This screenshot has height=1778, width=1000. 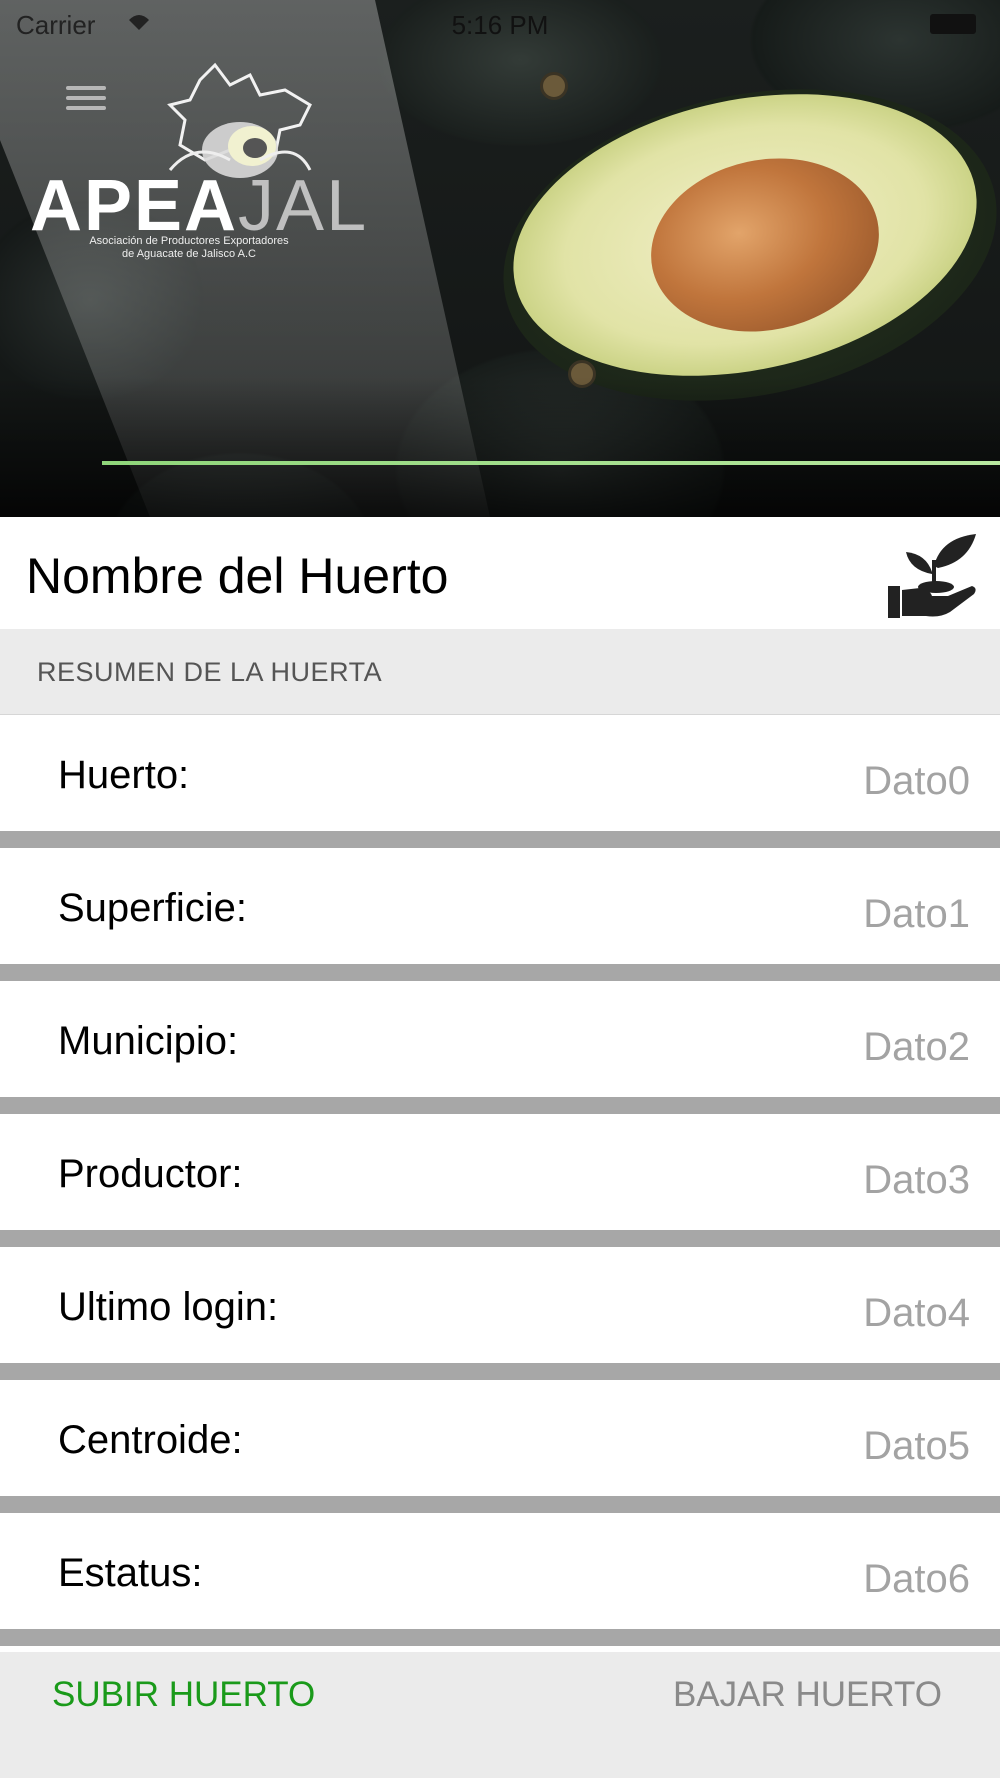 I want to click on detail-row-ultimo-login: Ultimo login: Dato4, so click(x=500, y=1313).